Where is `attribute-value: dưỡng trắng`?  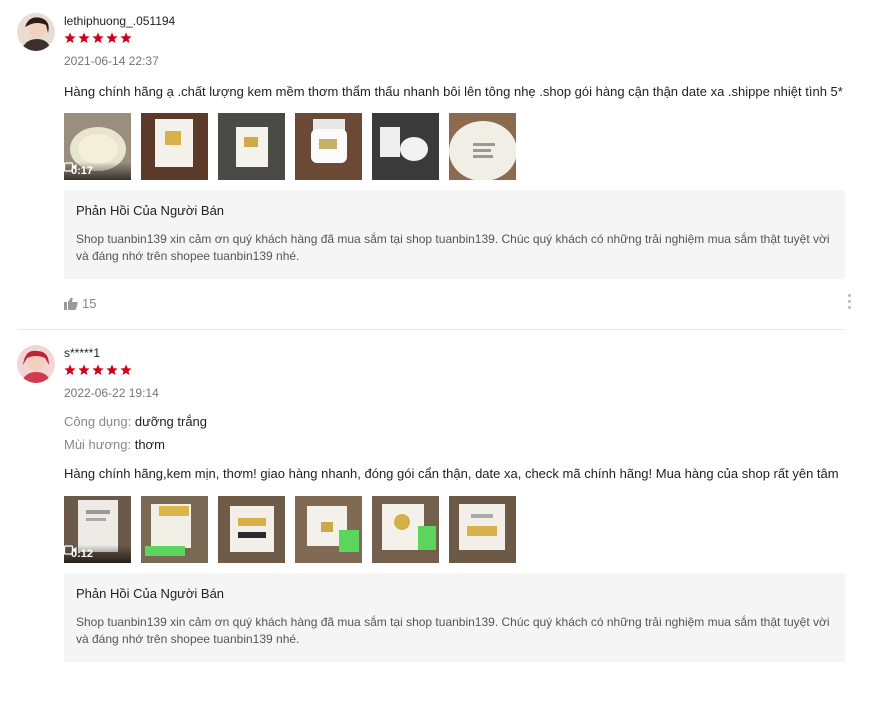
attribute-value: dưỡng trắng is located at coordinates (171, 421).